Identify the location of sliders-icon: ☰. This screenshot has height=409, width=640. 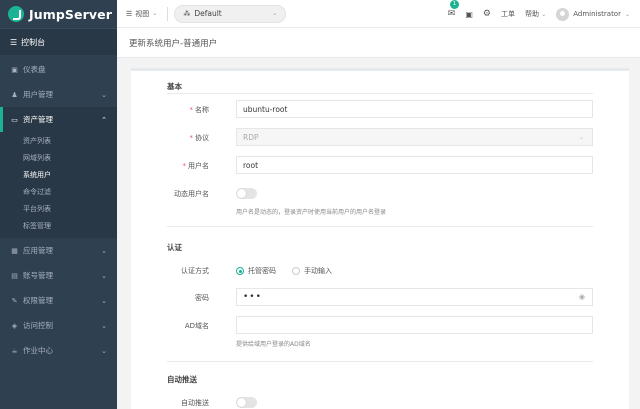
(14, 42).